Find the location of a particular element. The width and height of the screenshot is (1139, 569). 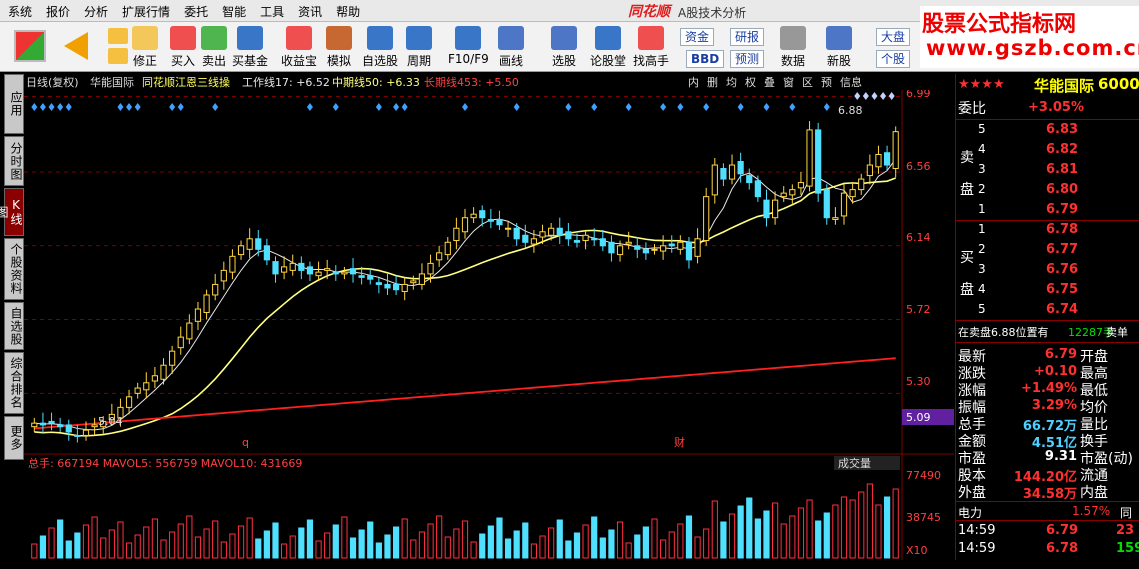

toolbar-label-0: 修正 is located at coordinates (144, 61).